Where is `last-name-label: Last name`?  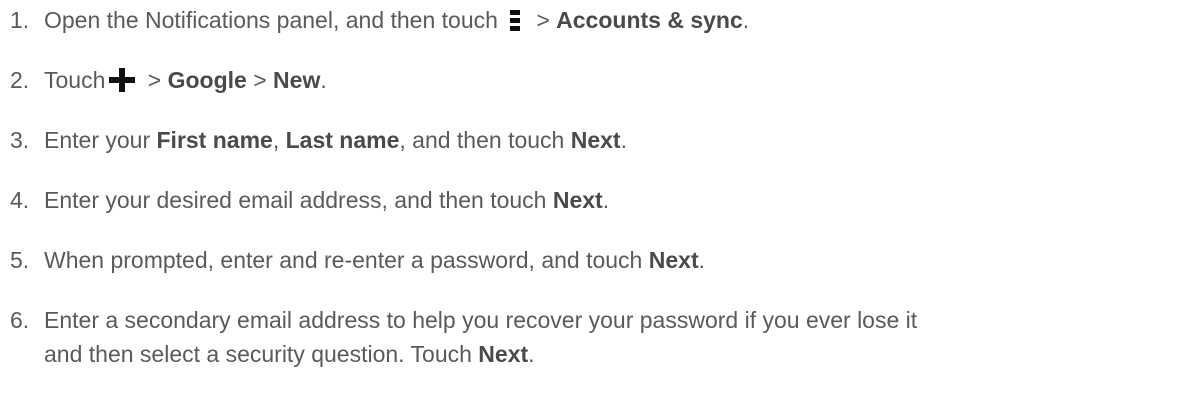
last-name-label: Last name is located at coordinates (342, 140).